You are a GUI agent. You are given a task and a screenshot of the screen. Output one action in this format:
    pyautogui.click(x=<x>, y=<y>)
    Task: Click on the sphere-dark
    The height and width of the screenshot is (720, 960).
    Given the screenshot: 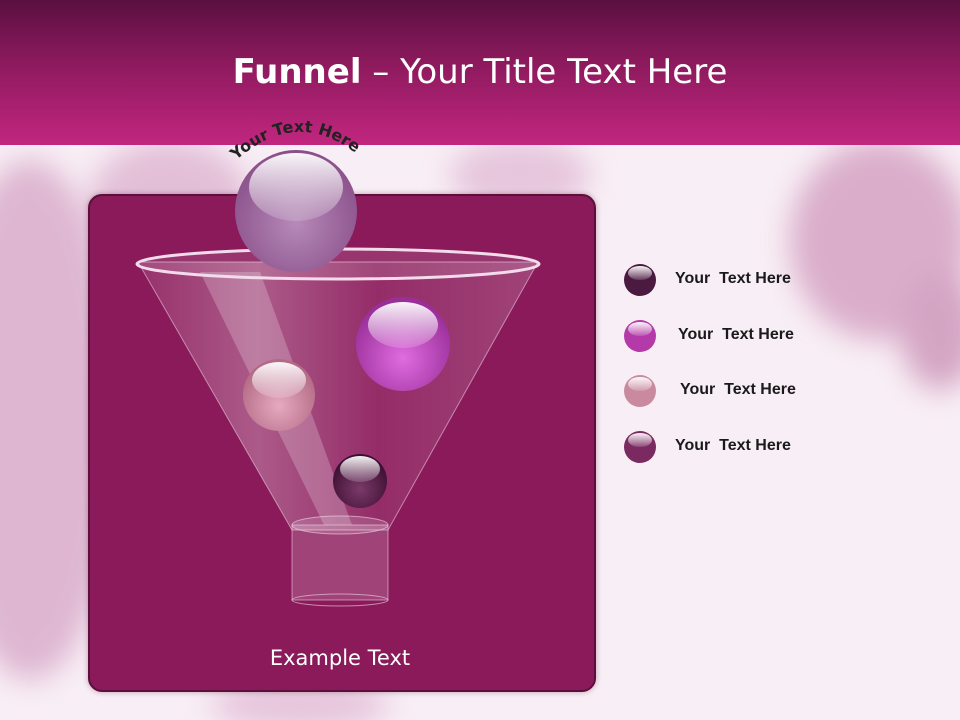 What is the action you would take?
    pyautogui.click(x=360, y=481)
    